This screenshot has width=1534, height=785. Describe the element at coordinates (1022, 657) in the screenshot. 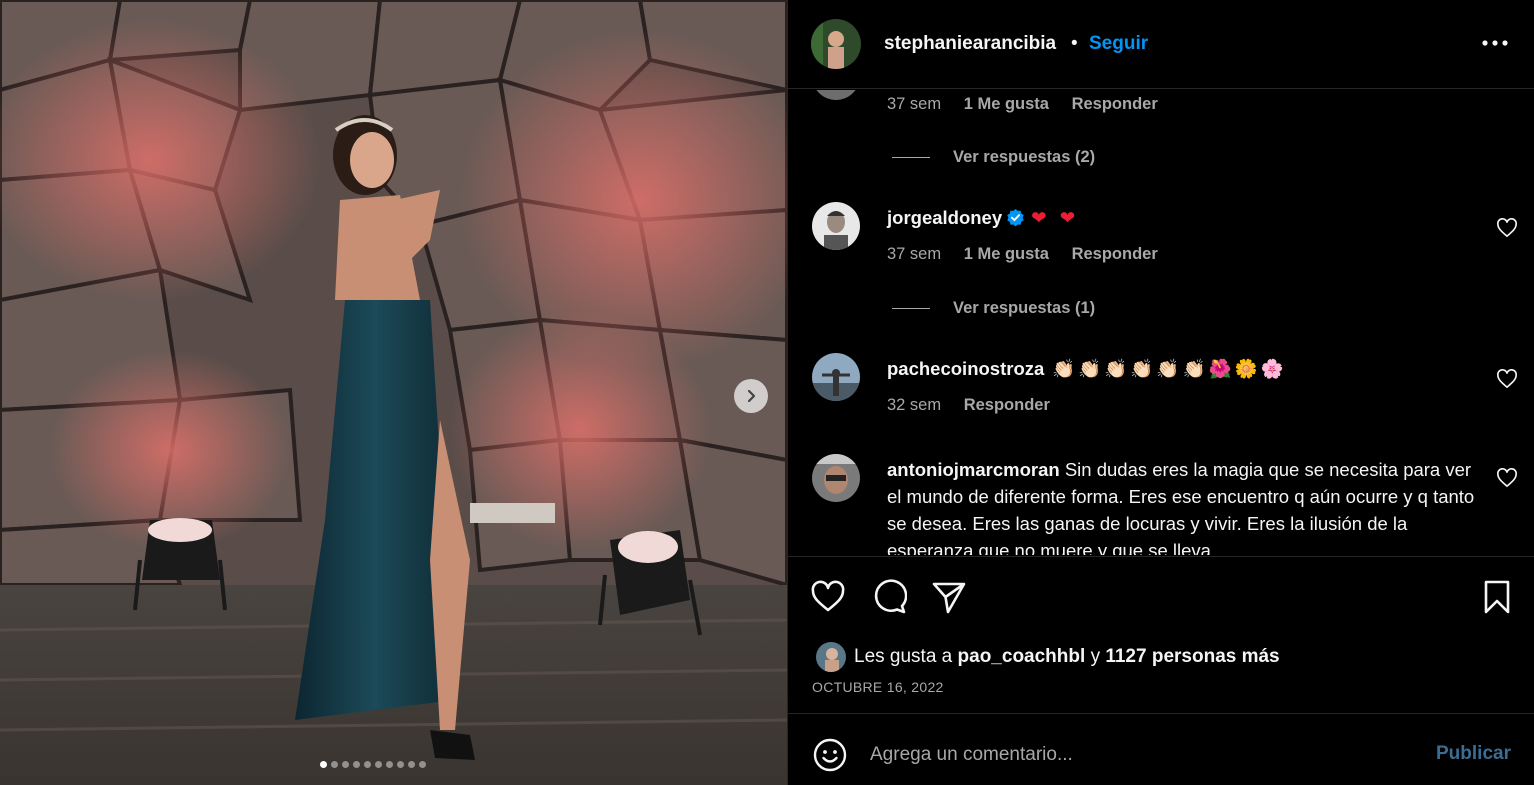

I see `liker-username: pao_coachhbl` at that location.